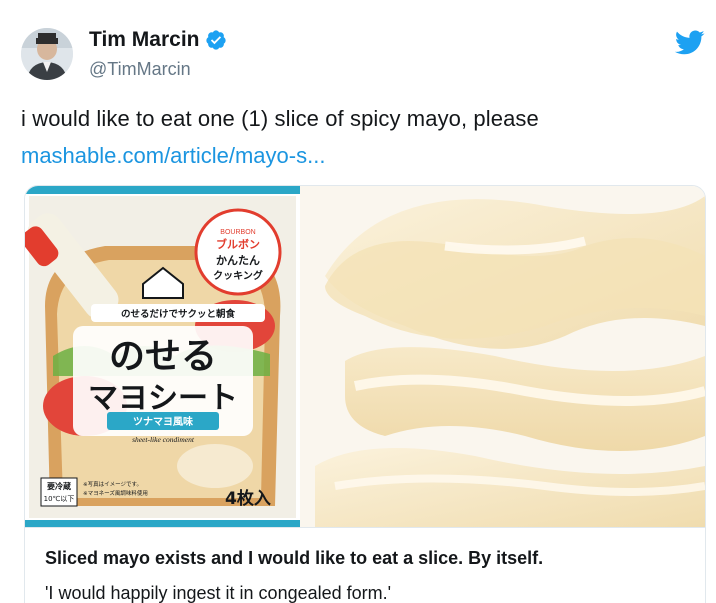 The width and height of the screenshot is (716, 603). What do you see at coordinates (690, 43) in the screenshot?
I see `twitter-bird-icon` at bounding box center [690, 43].